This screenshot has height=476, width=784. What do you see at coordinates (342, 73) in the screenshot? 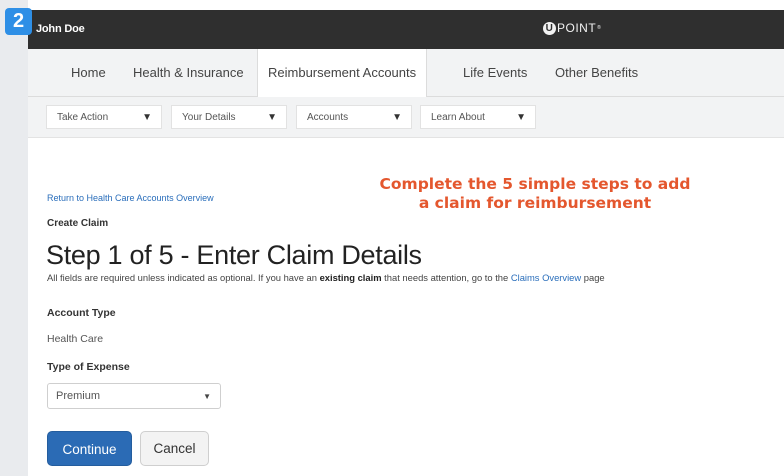
I see `tab-reimbursement-accounts: Reimbursement Accounts` at bounding box center [342, 73].